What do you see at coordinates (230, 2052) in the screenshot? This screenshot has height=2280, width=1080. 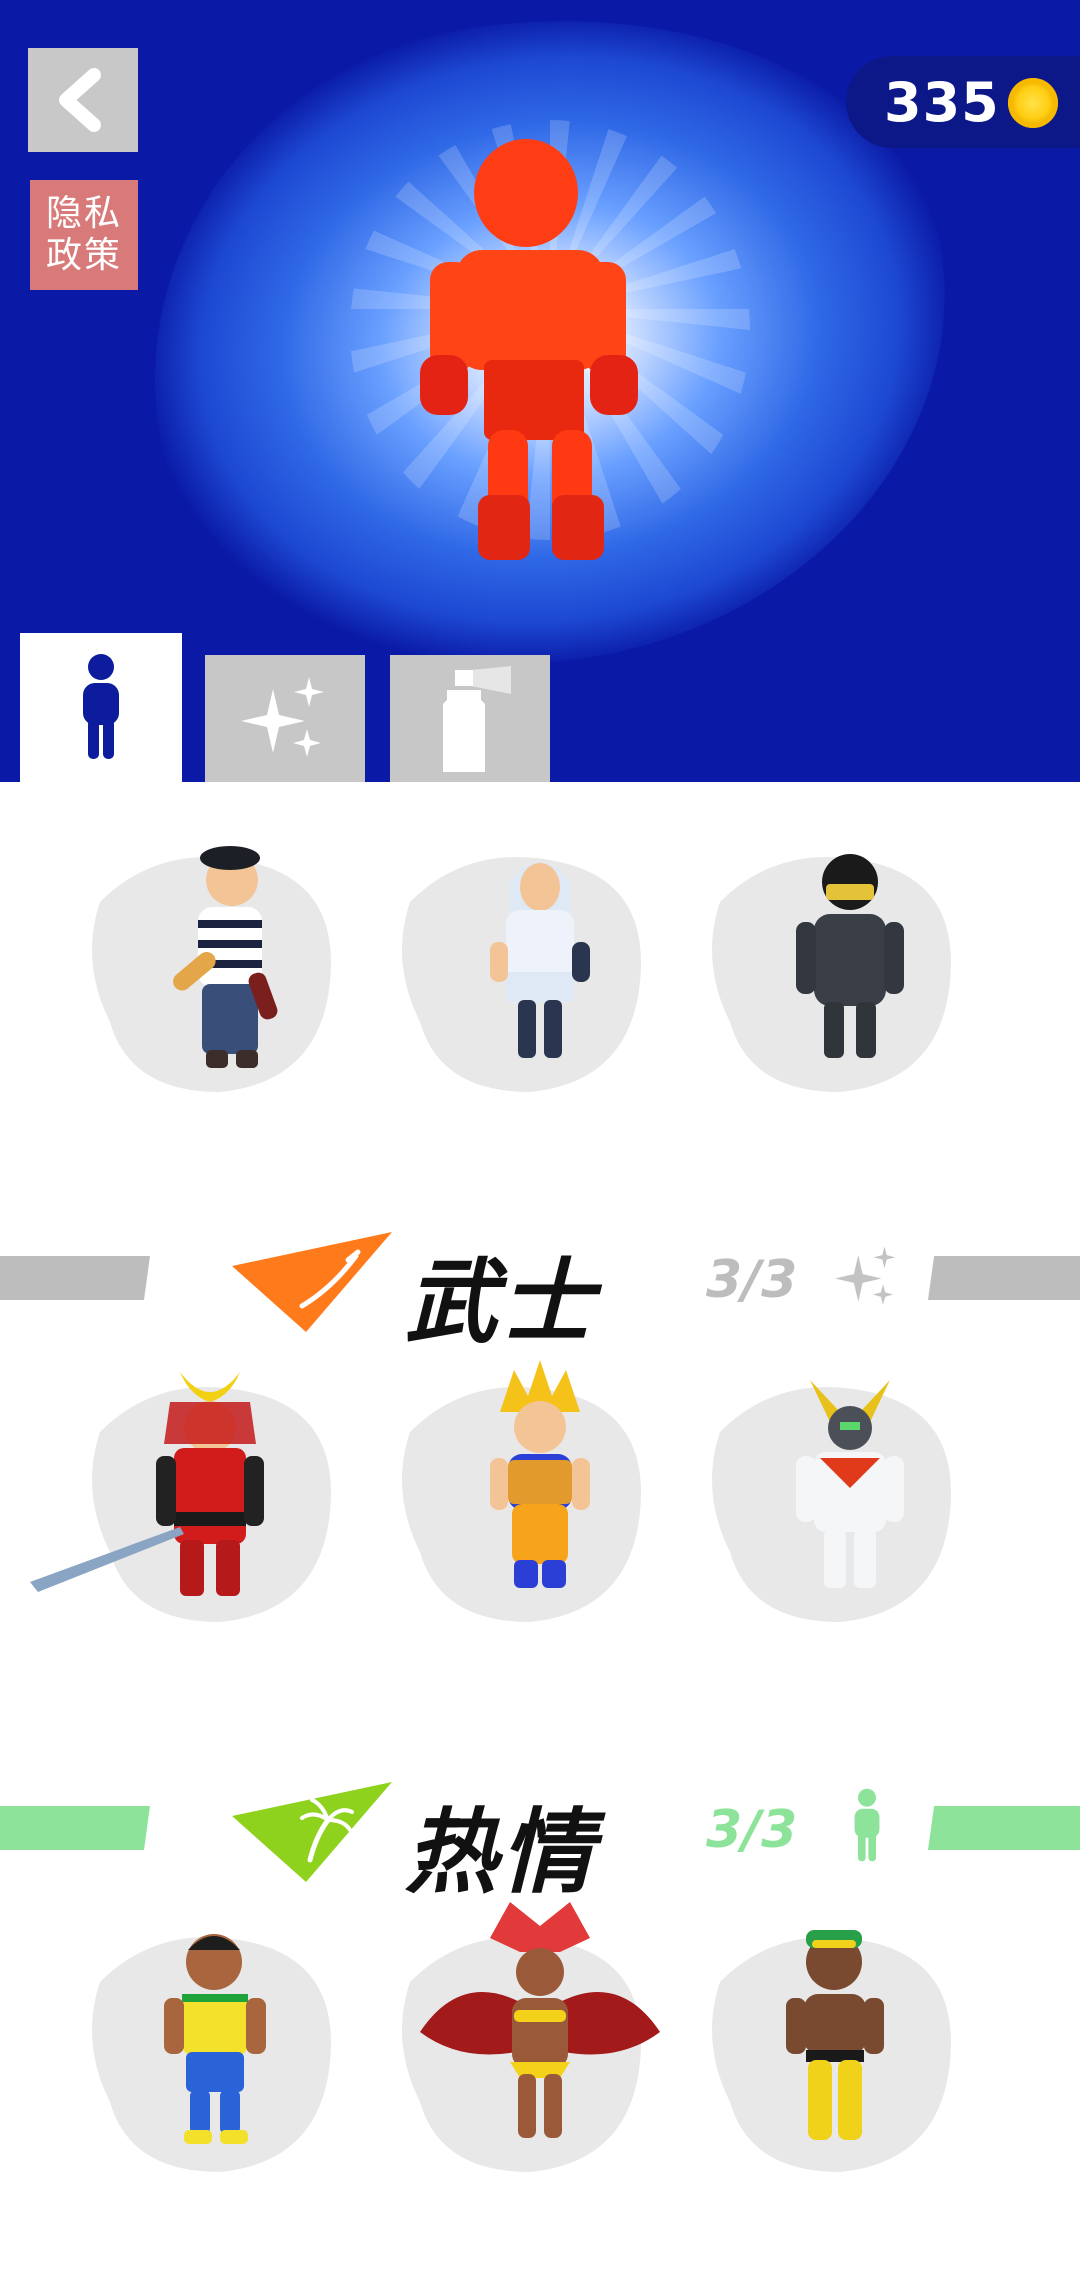 I see `character-soccer-player` at bounding box center [230, 2052].